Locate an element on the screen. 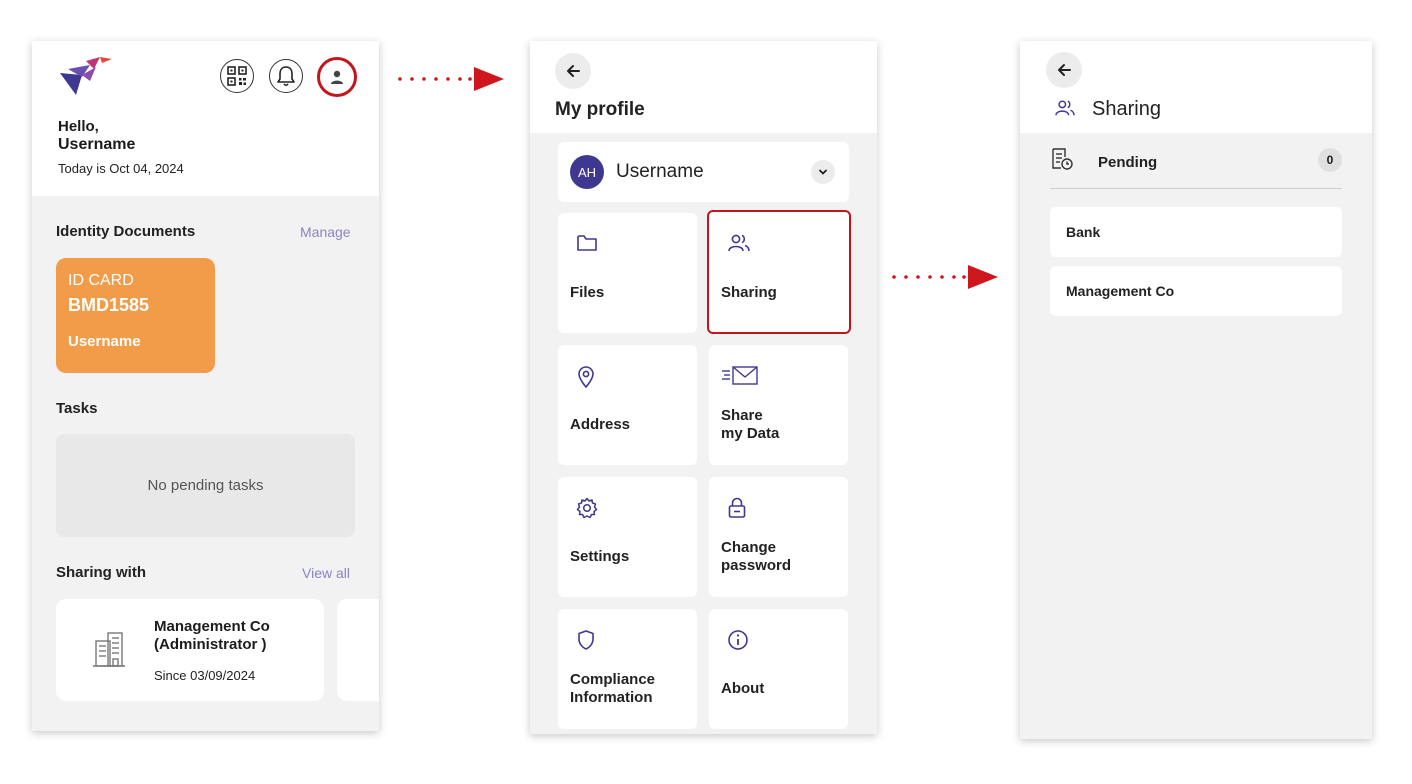 Image resolution: width=1412 pixels, height=784 pixels. gear-icon is located at coordinates (587, 508).